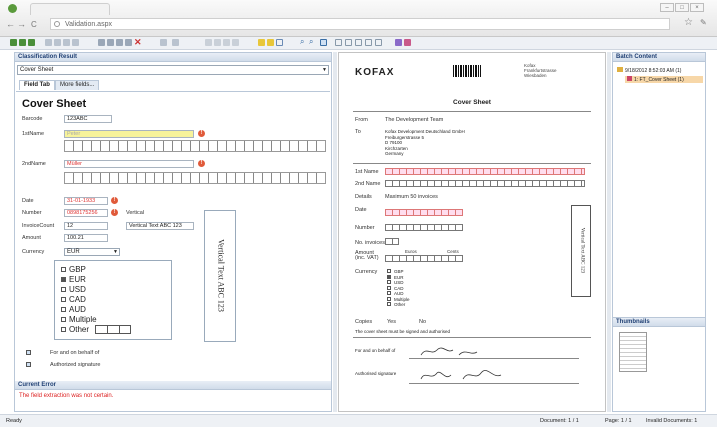 This screenshot has width=717, height=427. What do you see at coordinates (21, 24) in the screenshot?
I see `forward-icon: →` at bounding box center [21, 24].